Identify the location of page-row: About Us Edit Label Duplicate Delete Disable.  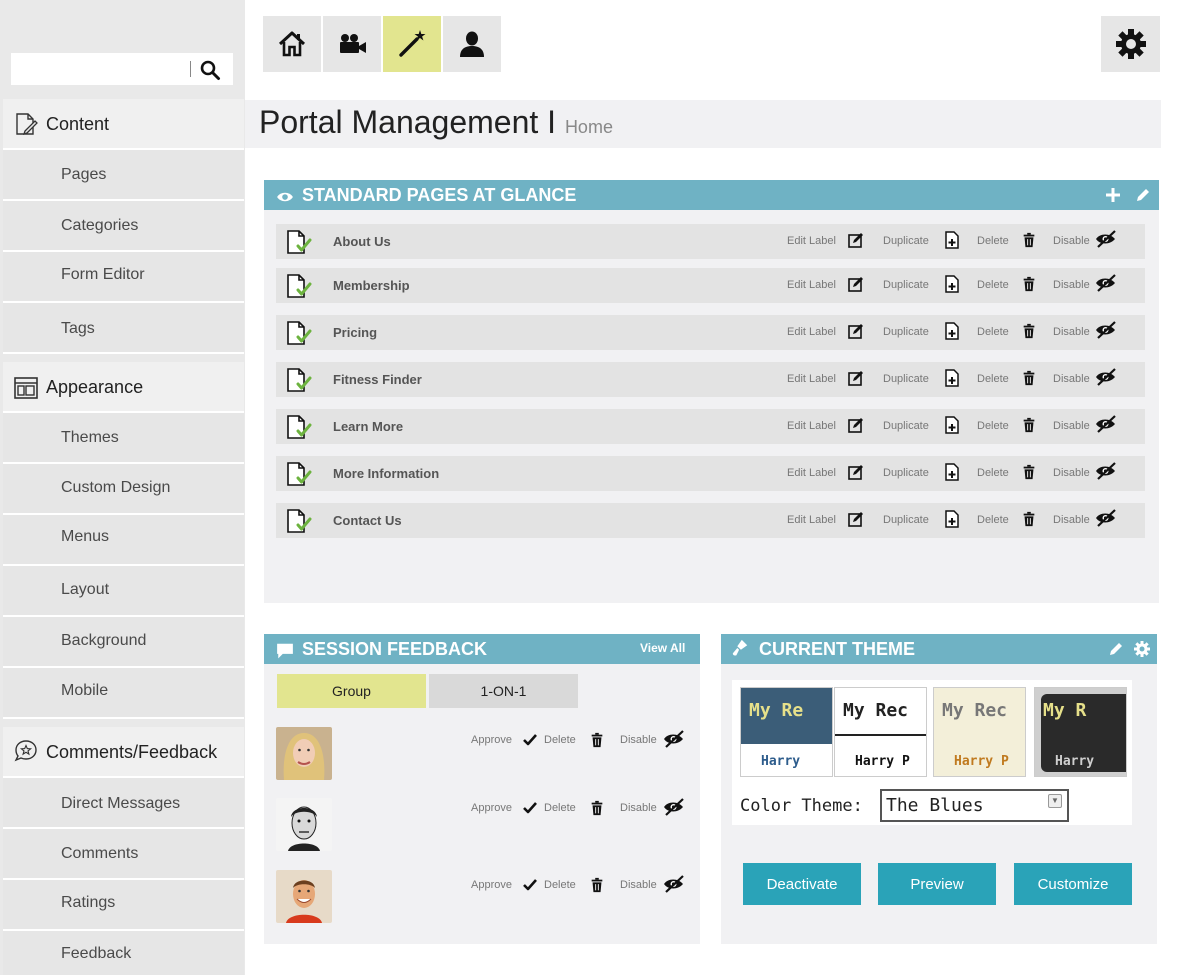
(710, 241).